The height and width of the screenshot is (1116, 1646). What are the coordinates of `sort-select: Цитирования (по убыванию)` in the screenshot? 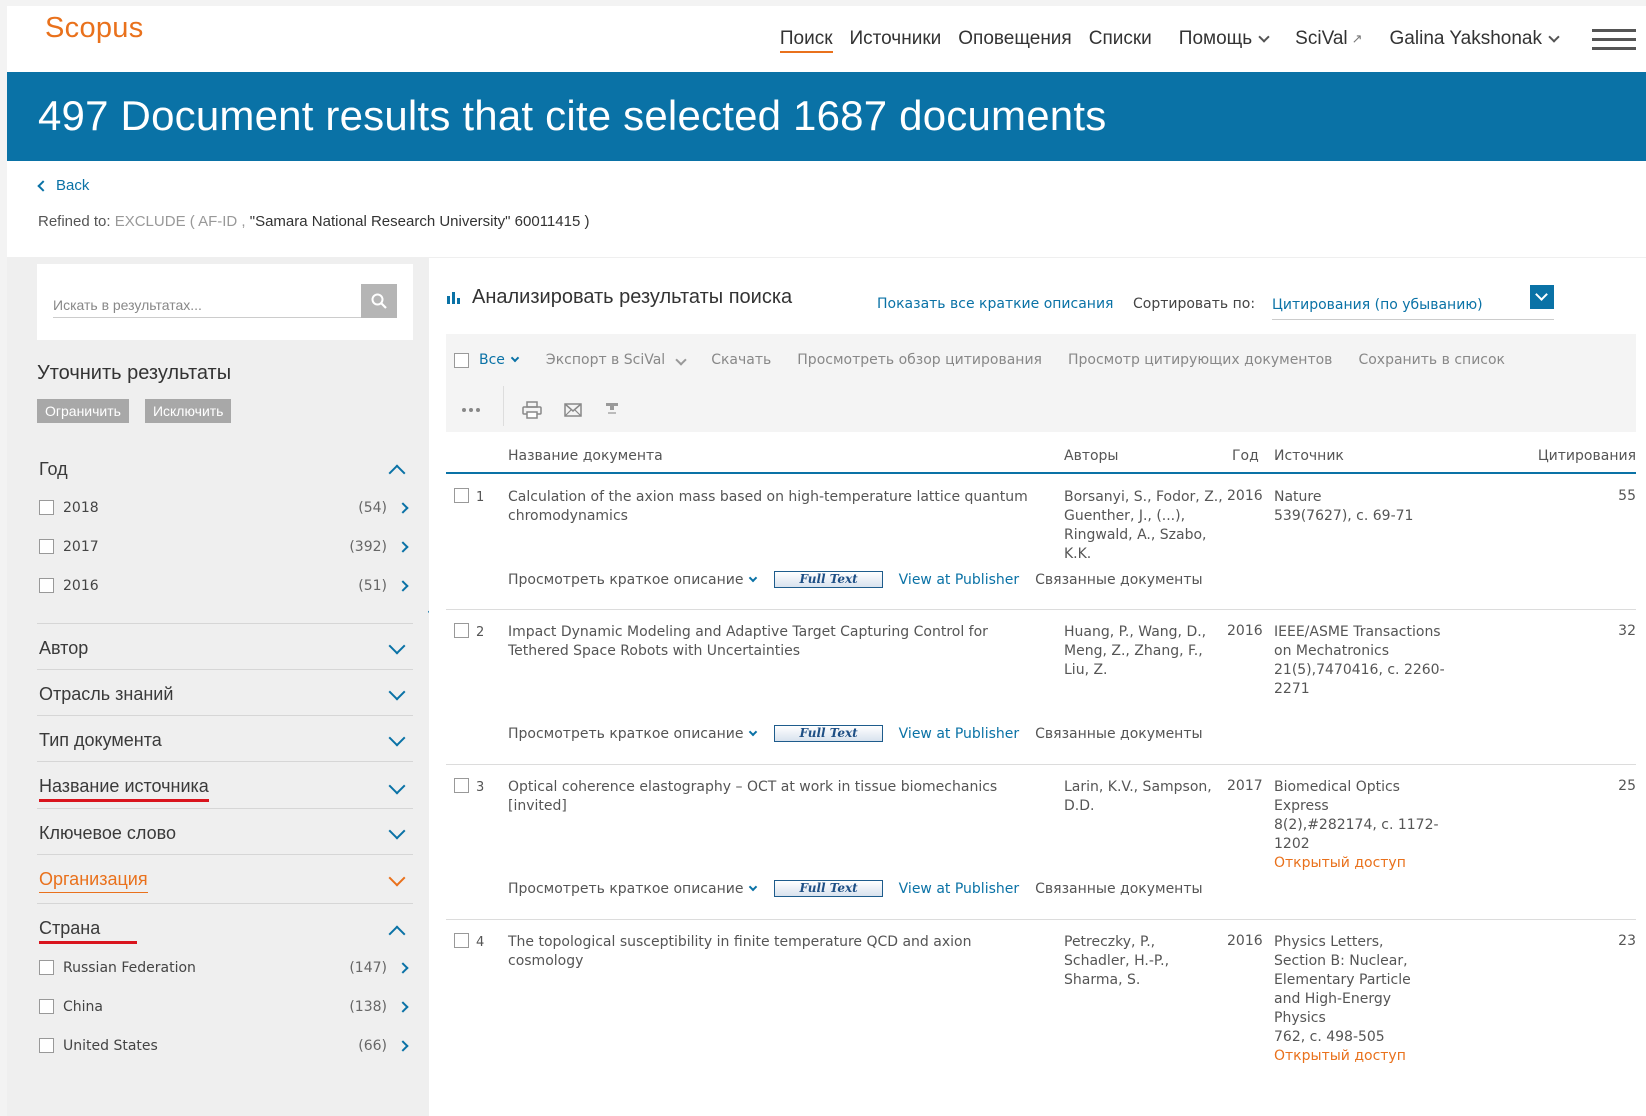 It's located at (1413, 308).